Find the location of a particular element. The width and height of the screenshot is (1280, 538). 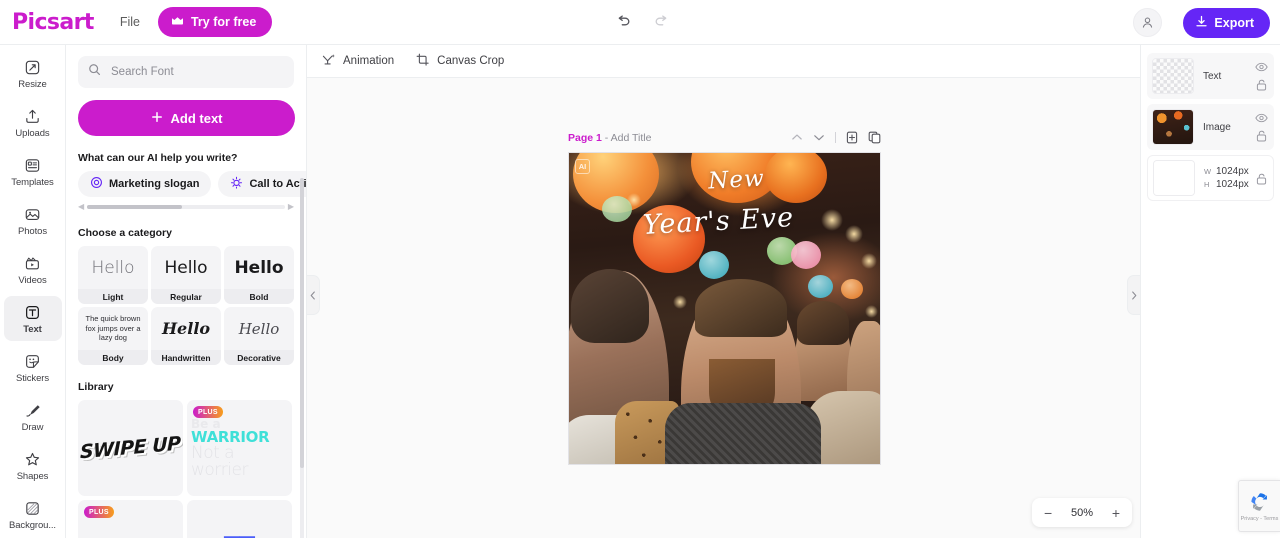

font-category-handwritten: Hello Handwritten is located at coordinates (186, 336).